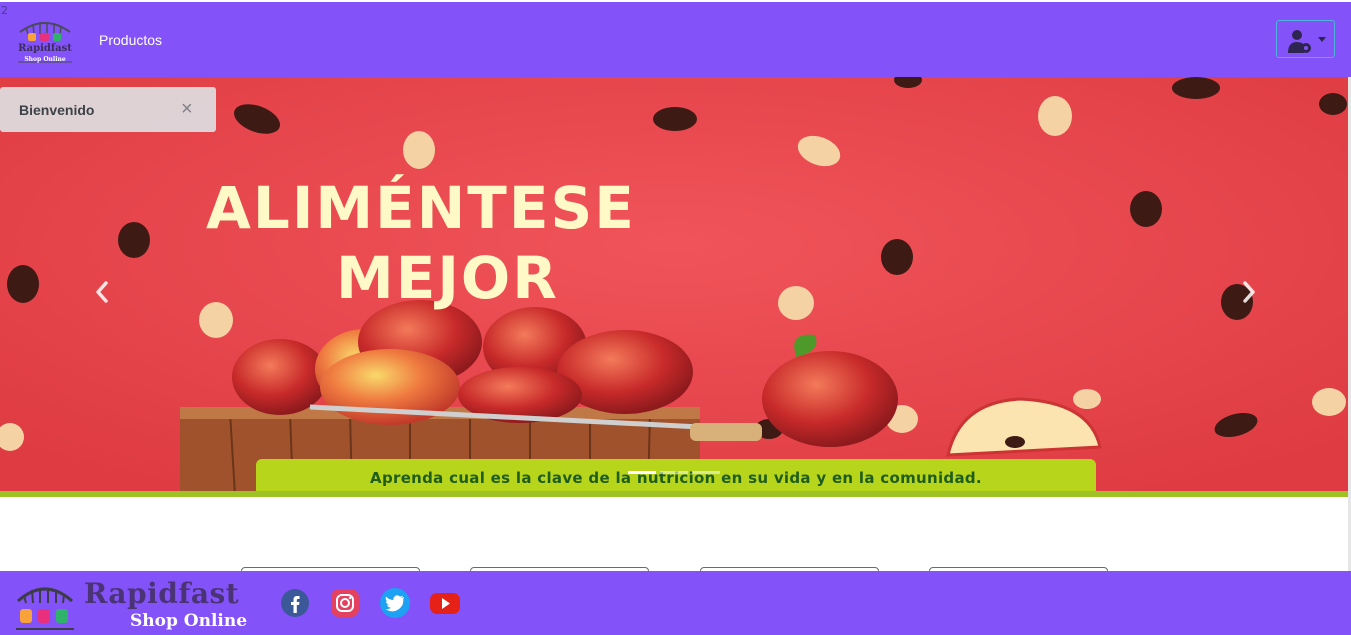 The height and width of the screenshot is (635, 1351). Describe the element at coordinates (162, 593) in the screenshot. I see `footer-brand: Rapidfast` at that location.